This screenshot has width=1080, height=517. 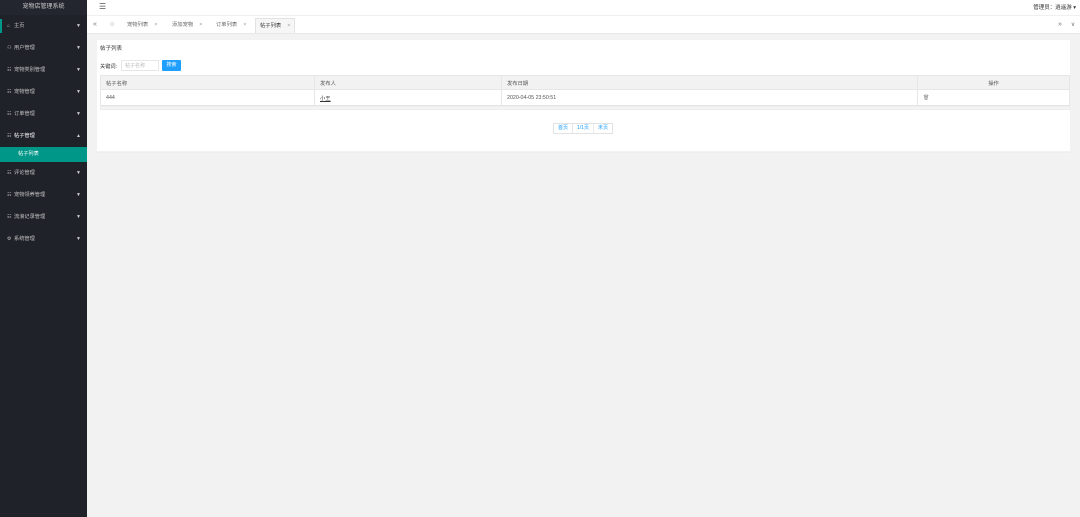 I want to click on table-row: 444 小王 2020-04-05 23:50:51 🗑, so click(x=585, y=97).